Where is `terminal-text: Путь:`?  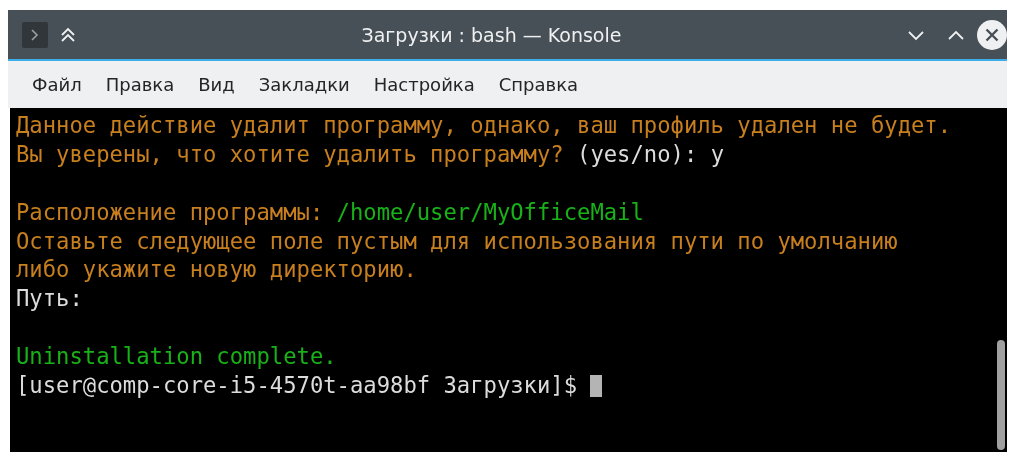 terminal-text: Путь: is located at coordinates (49, 298).